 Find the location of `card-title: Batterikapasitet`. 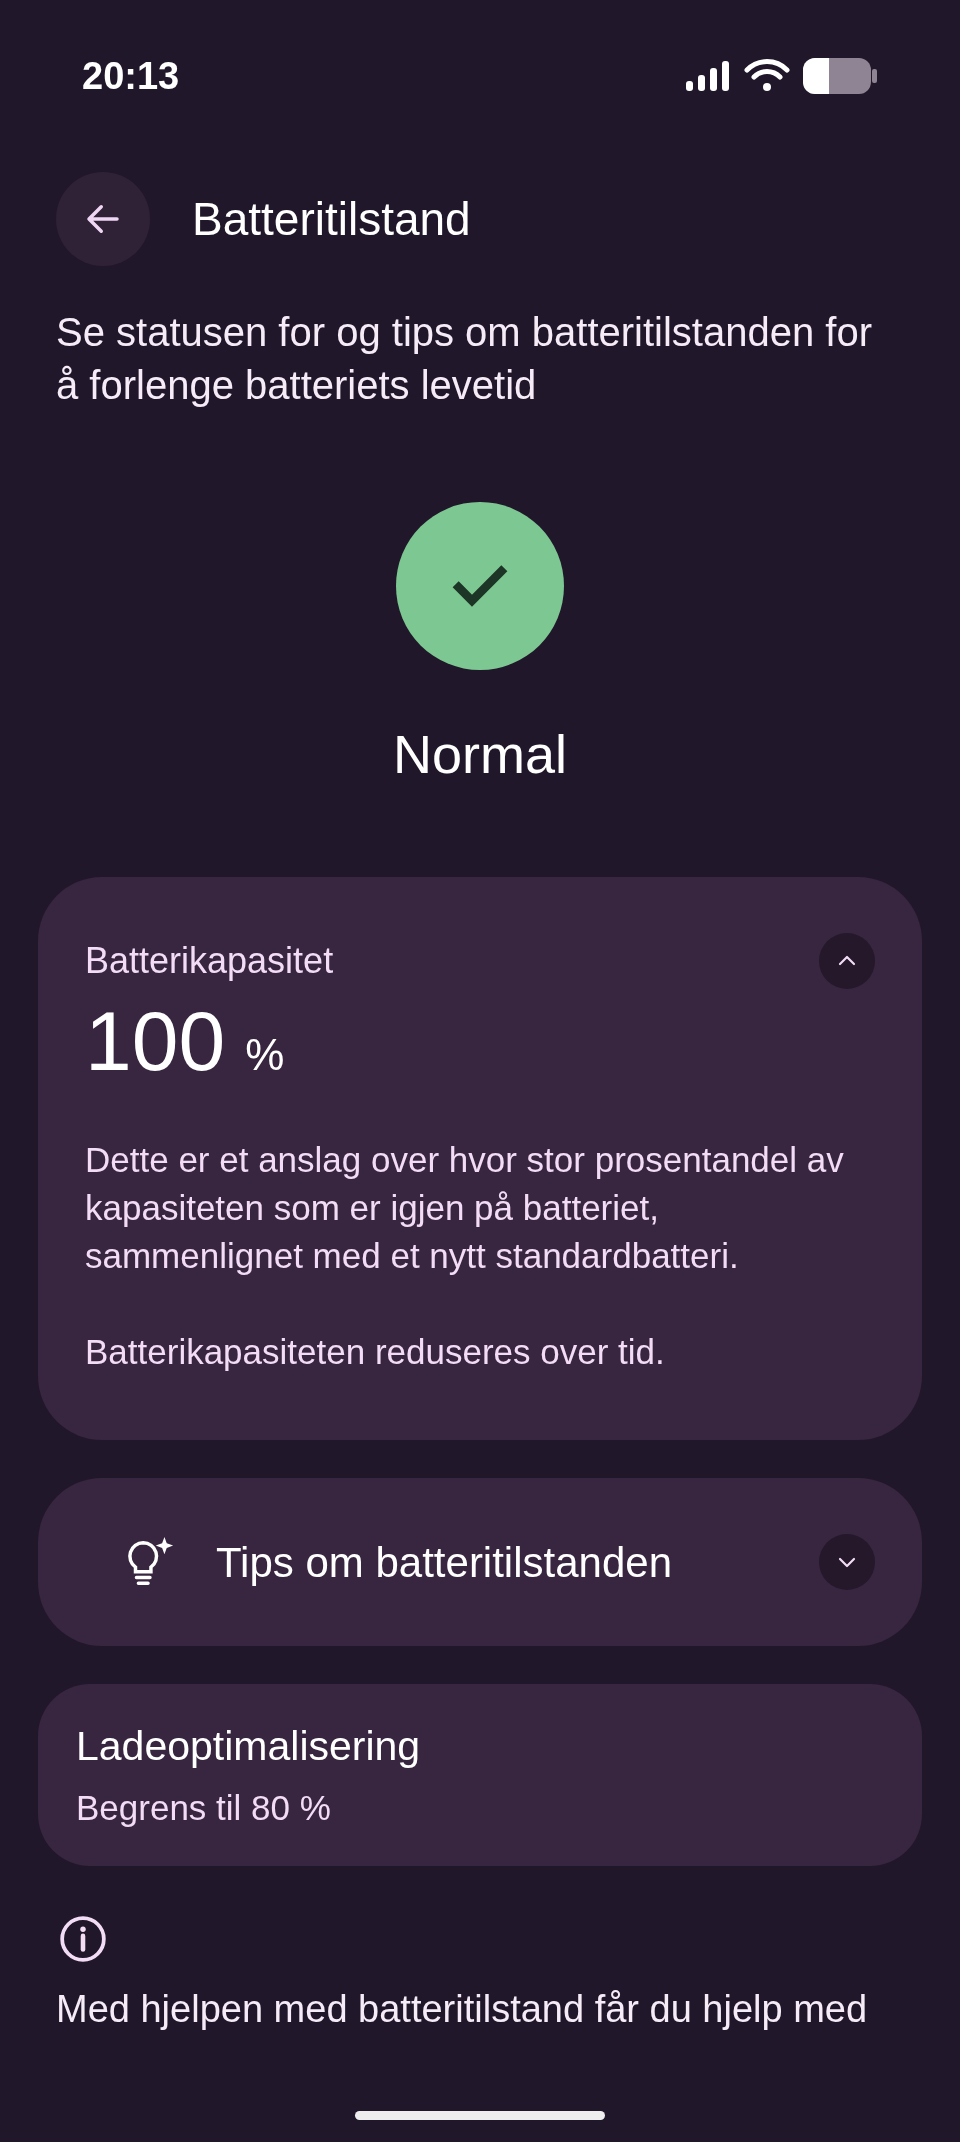

card-title: Batterikapasitet is located at coordinates (209, 961).